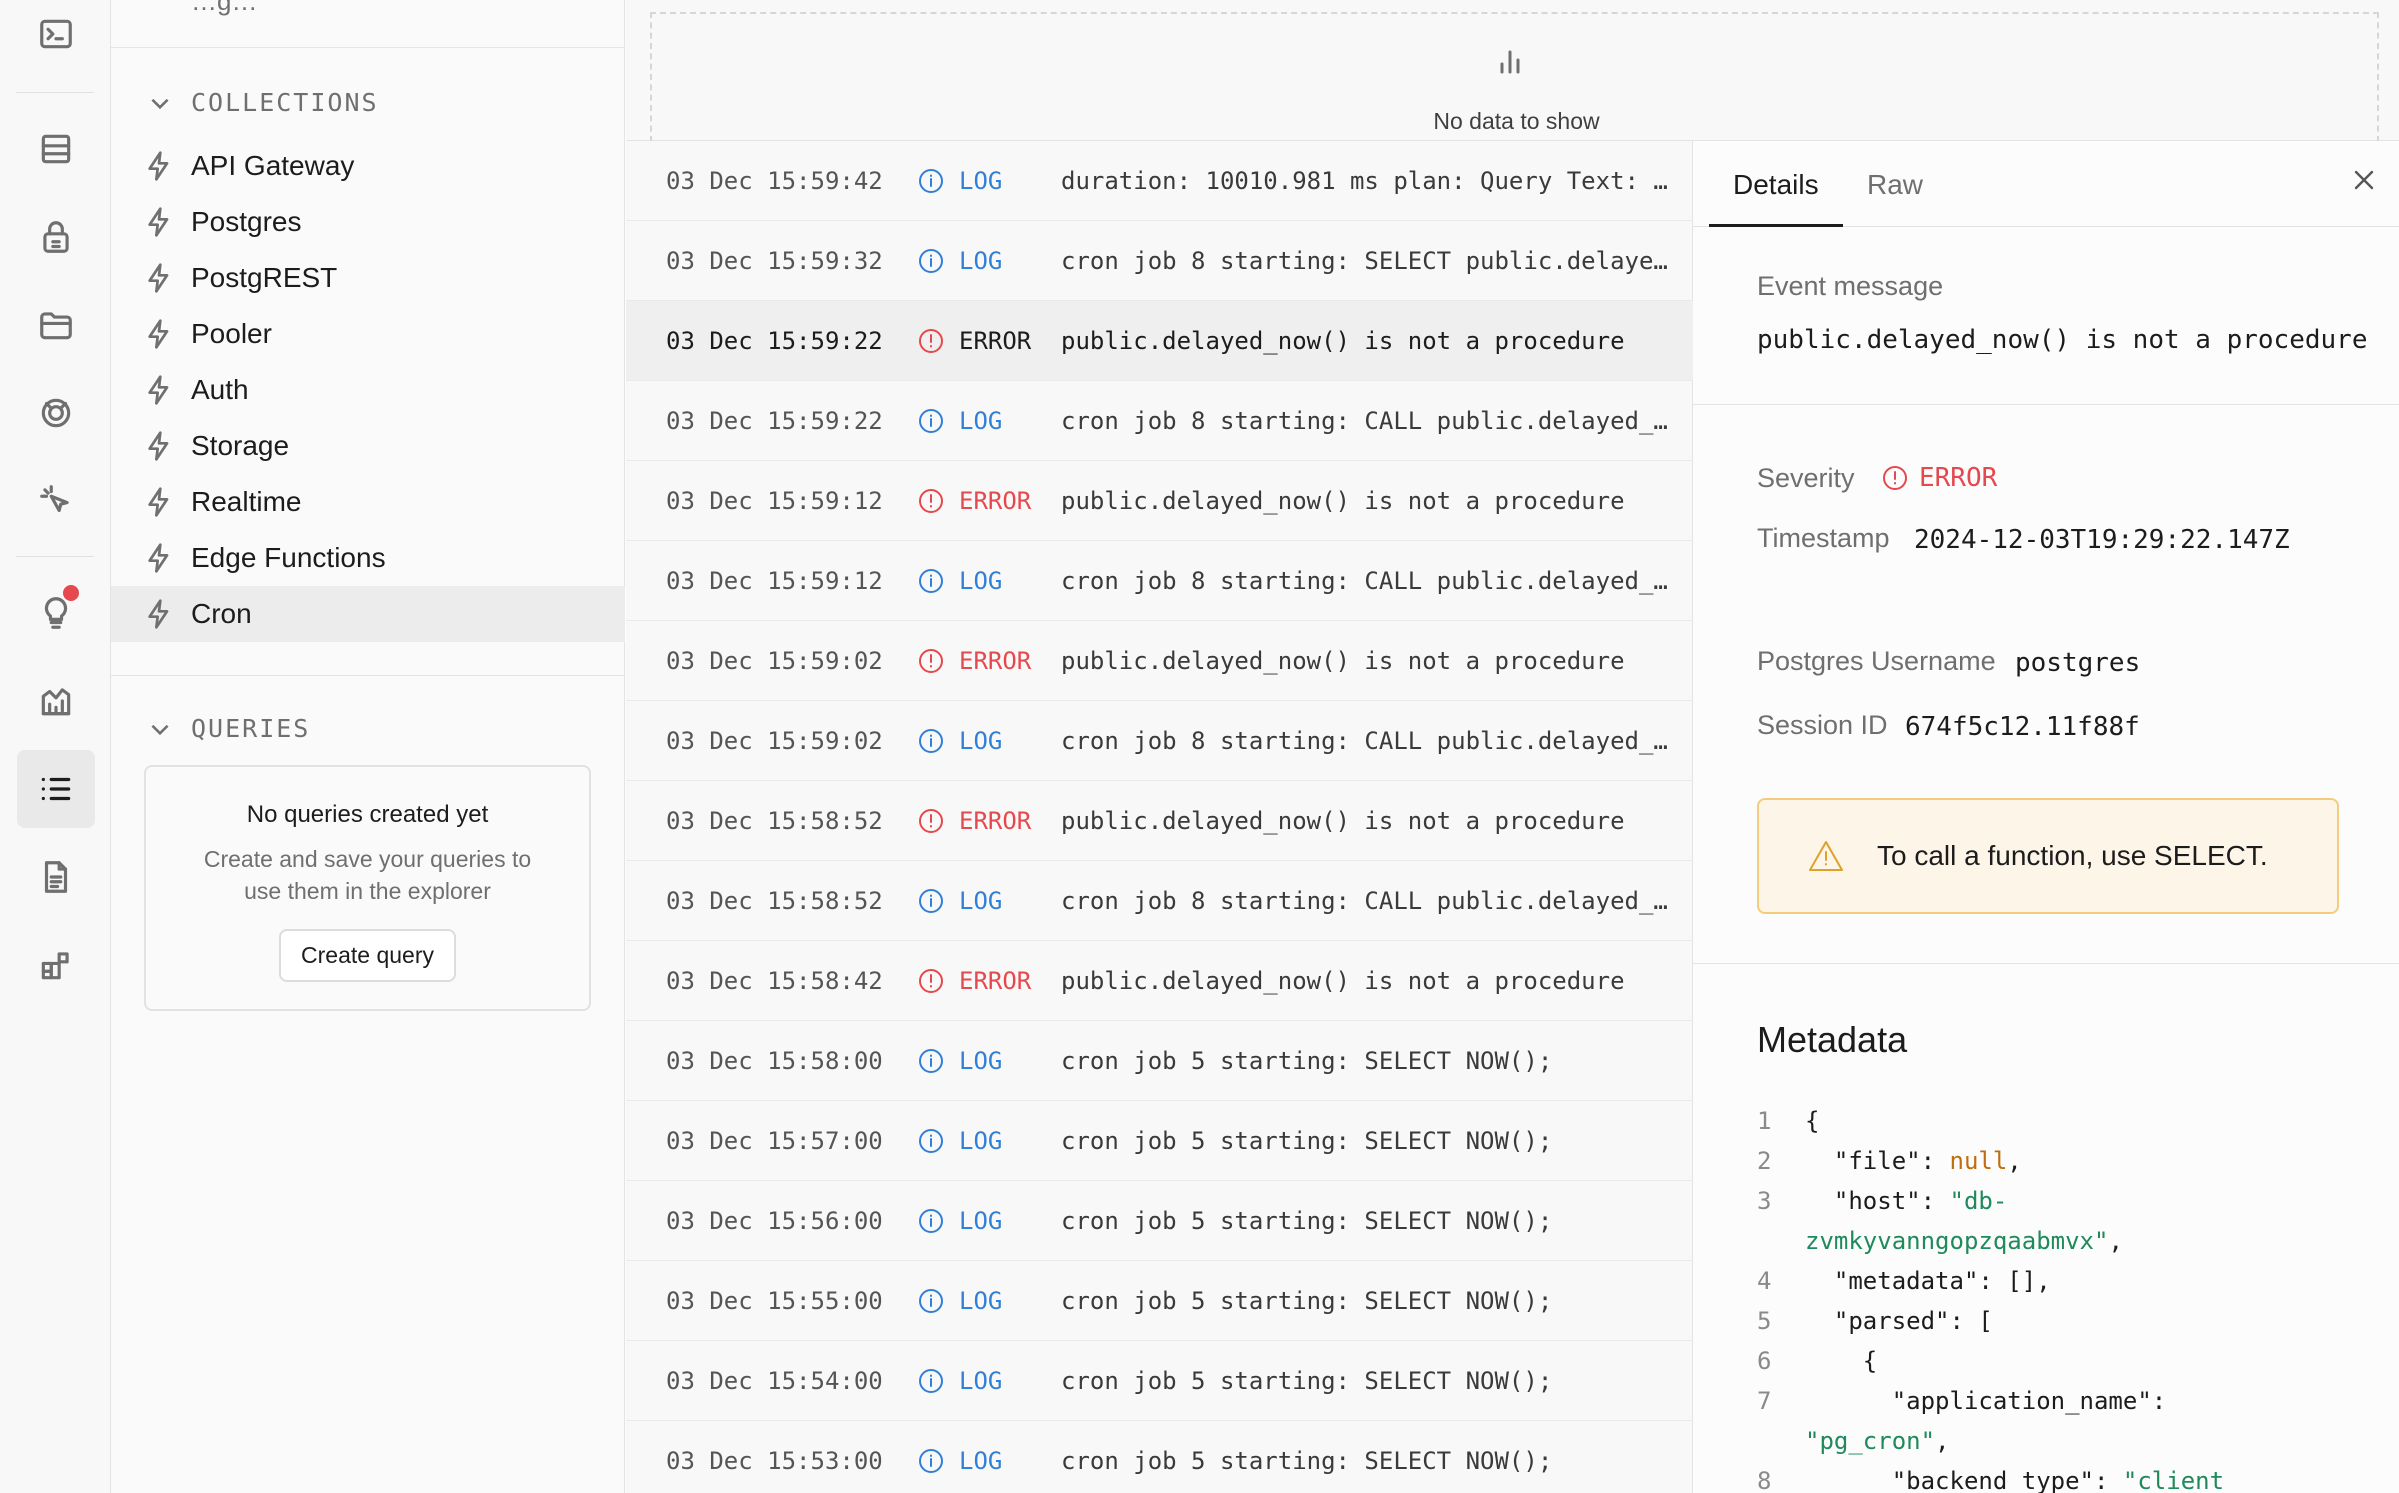  I want to click on collection-item-label: Edge Functions, so click(288, 557).